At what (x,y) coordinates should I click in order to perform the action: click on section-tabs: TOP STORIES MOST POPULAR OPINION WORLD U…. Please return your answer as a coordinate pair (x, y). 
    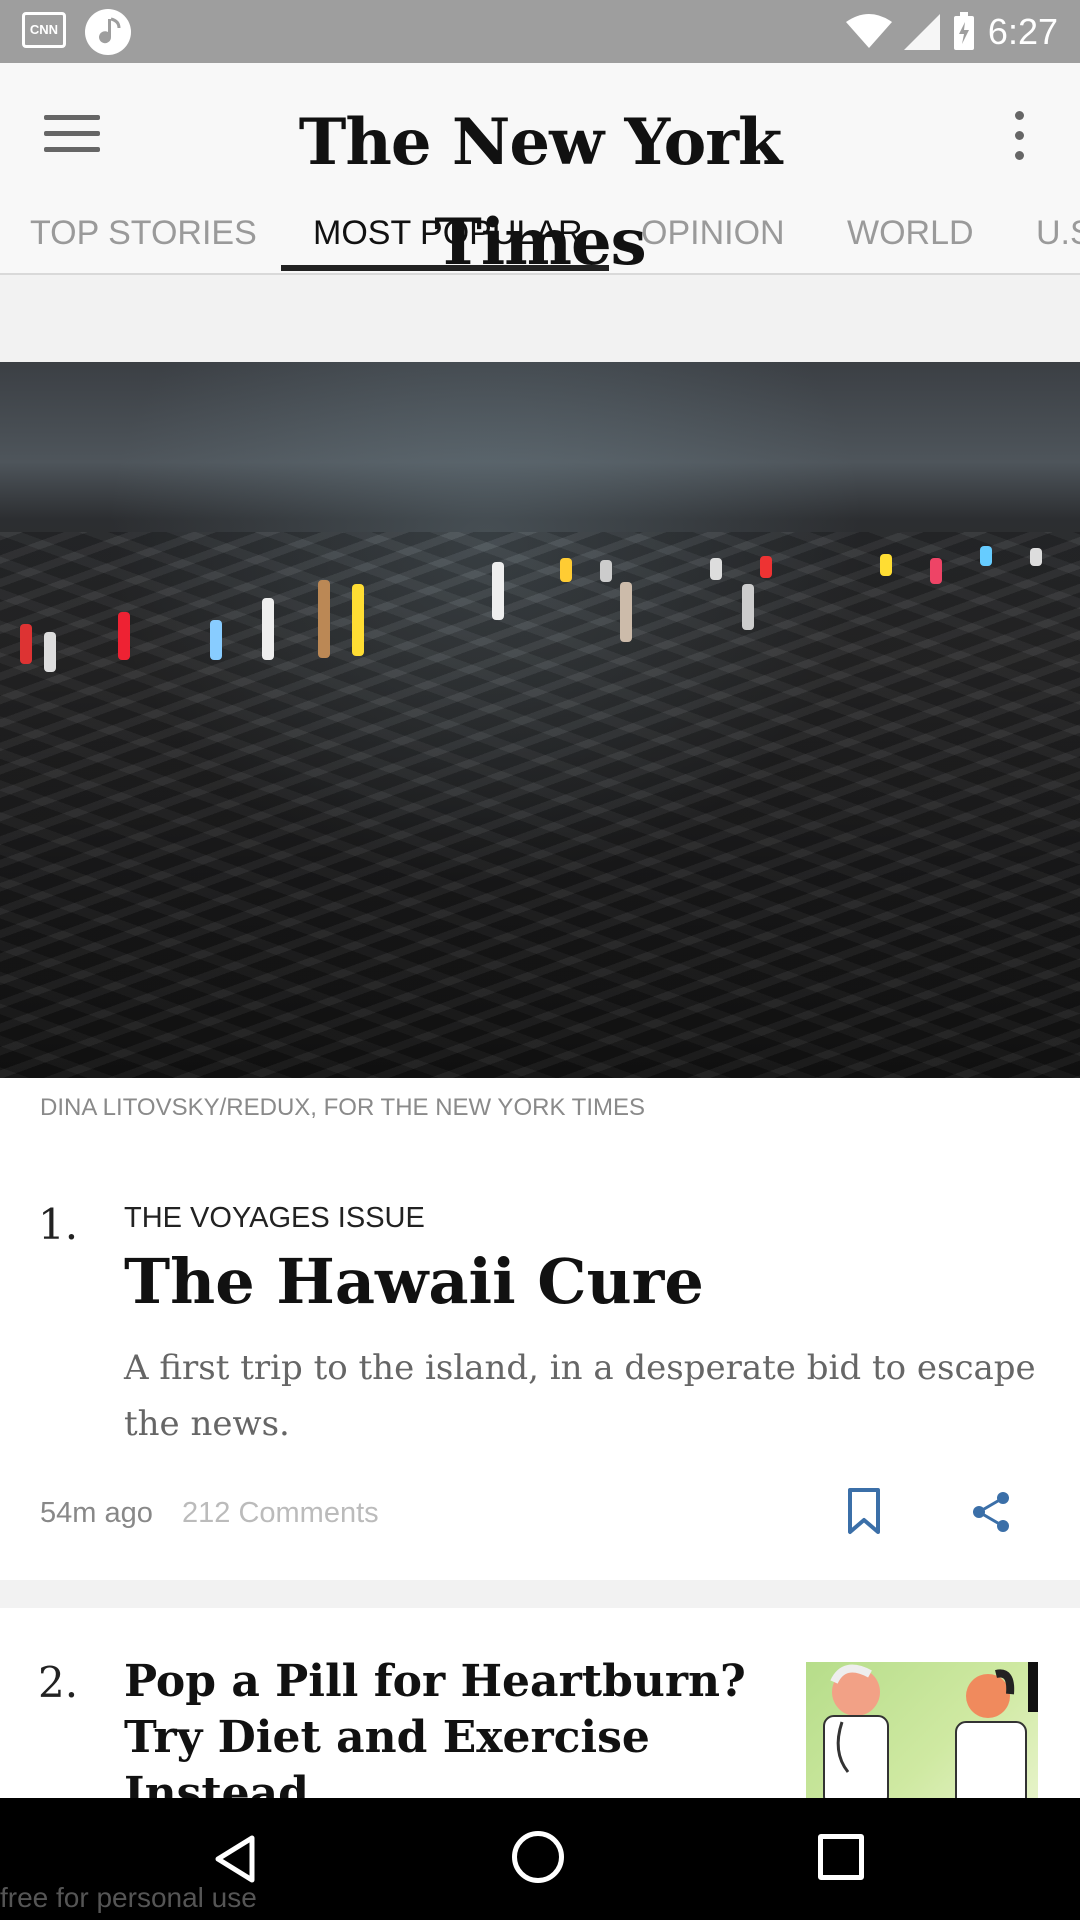
    Looking at the image, I should click on (540, 240).